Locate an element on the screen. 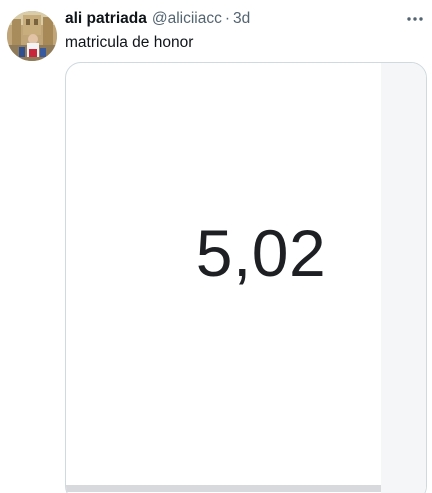 This screenshot has height=493, width=432. grade-value: 5,02 is located at coordinates (261, 253).